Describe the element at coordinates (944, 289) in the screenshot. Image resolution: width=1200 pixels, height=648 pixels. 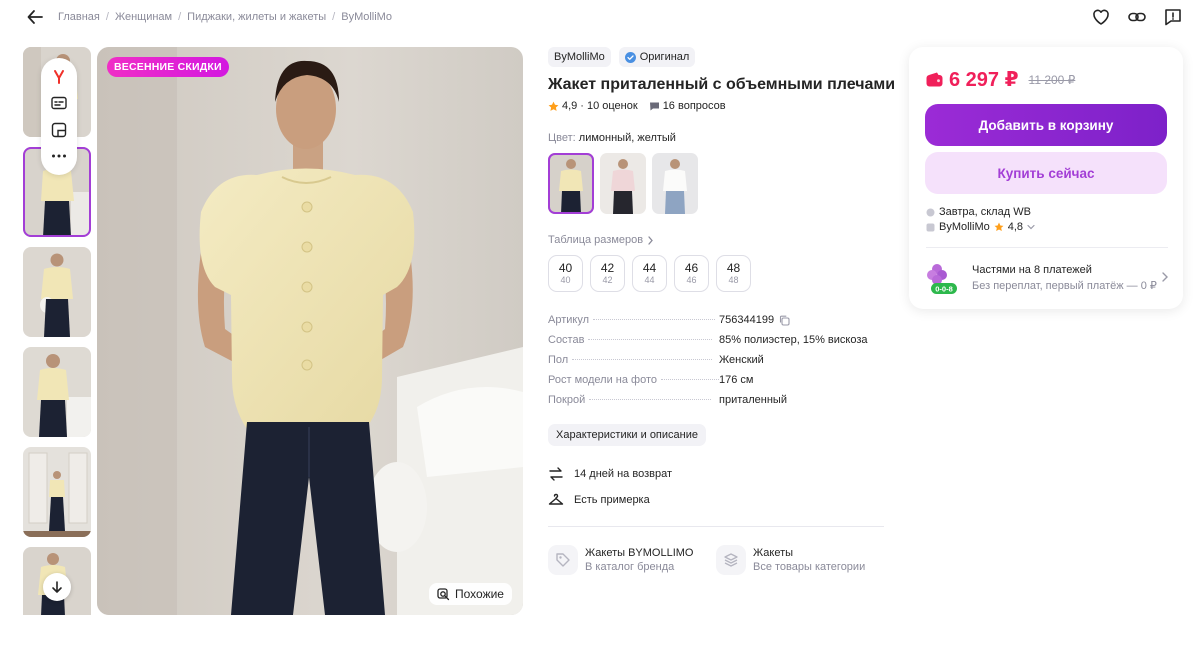
I see `svg-text: 0-0-8` at that location.